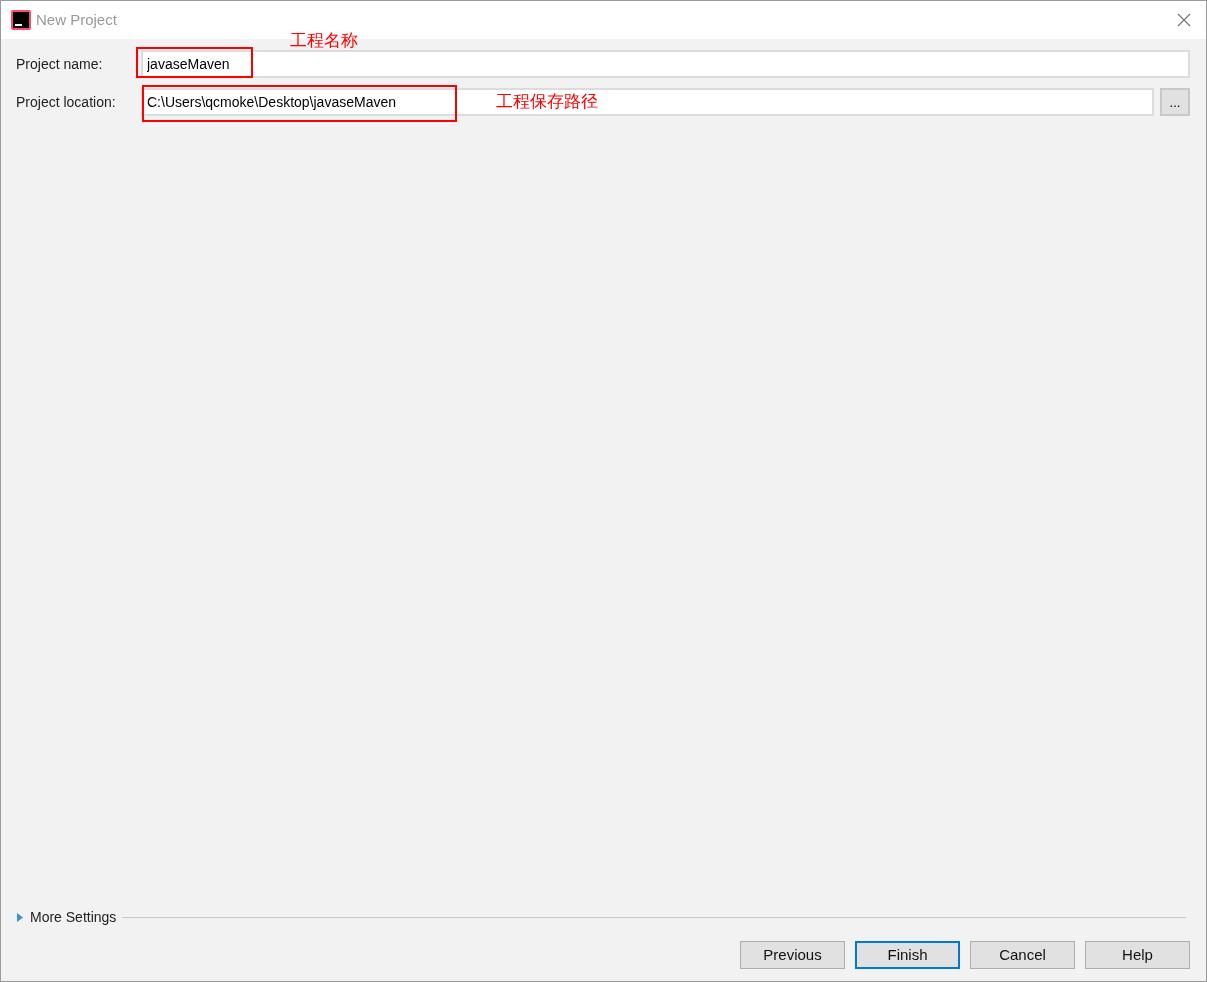 The width and height of the screenshot is (1207, 982). What do you see at coordinates (907, 955) in the screenshot?
I see `dialog-button: Finish` at bounding box center [907, 955].